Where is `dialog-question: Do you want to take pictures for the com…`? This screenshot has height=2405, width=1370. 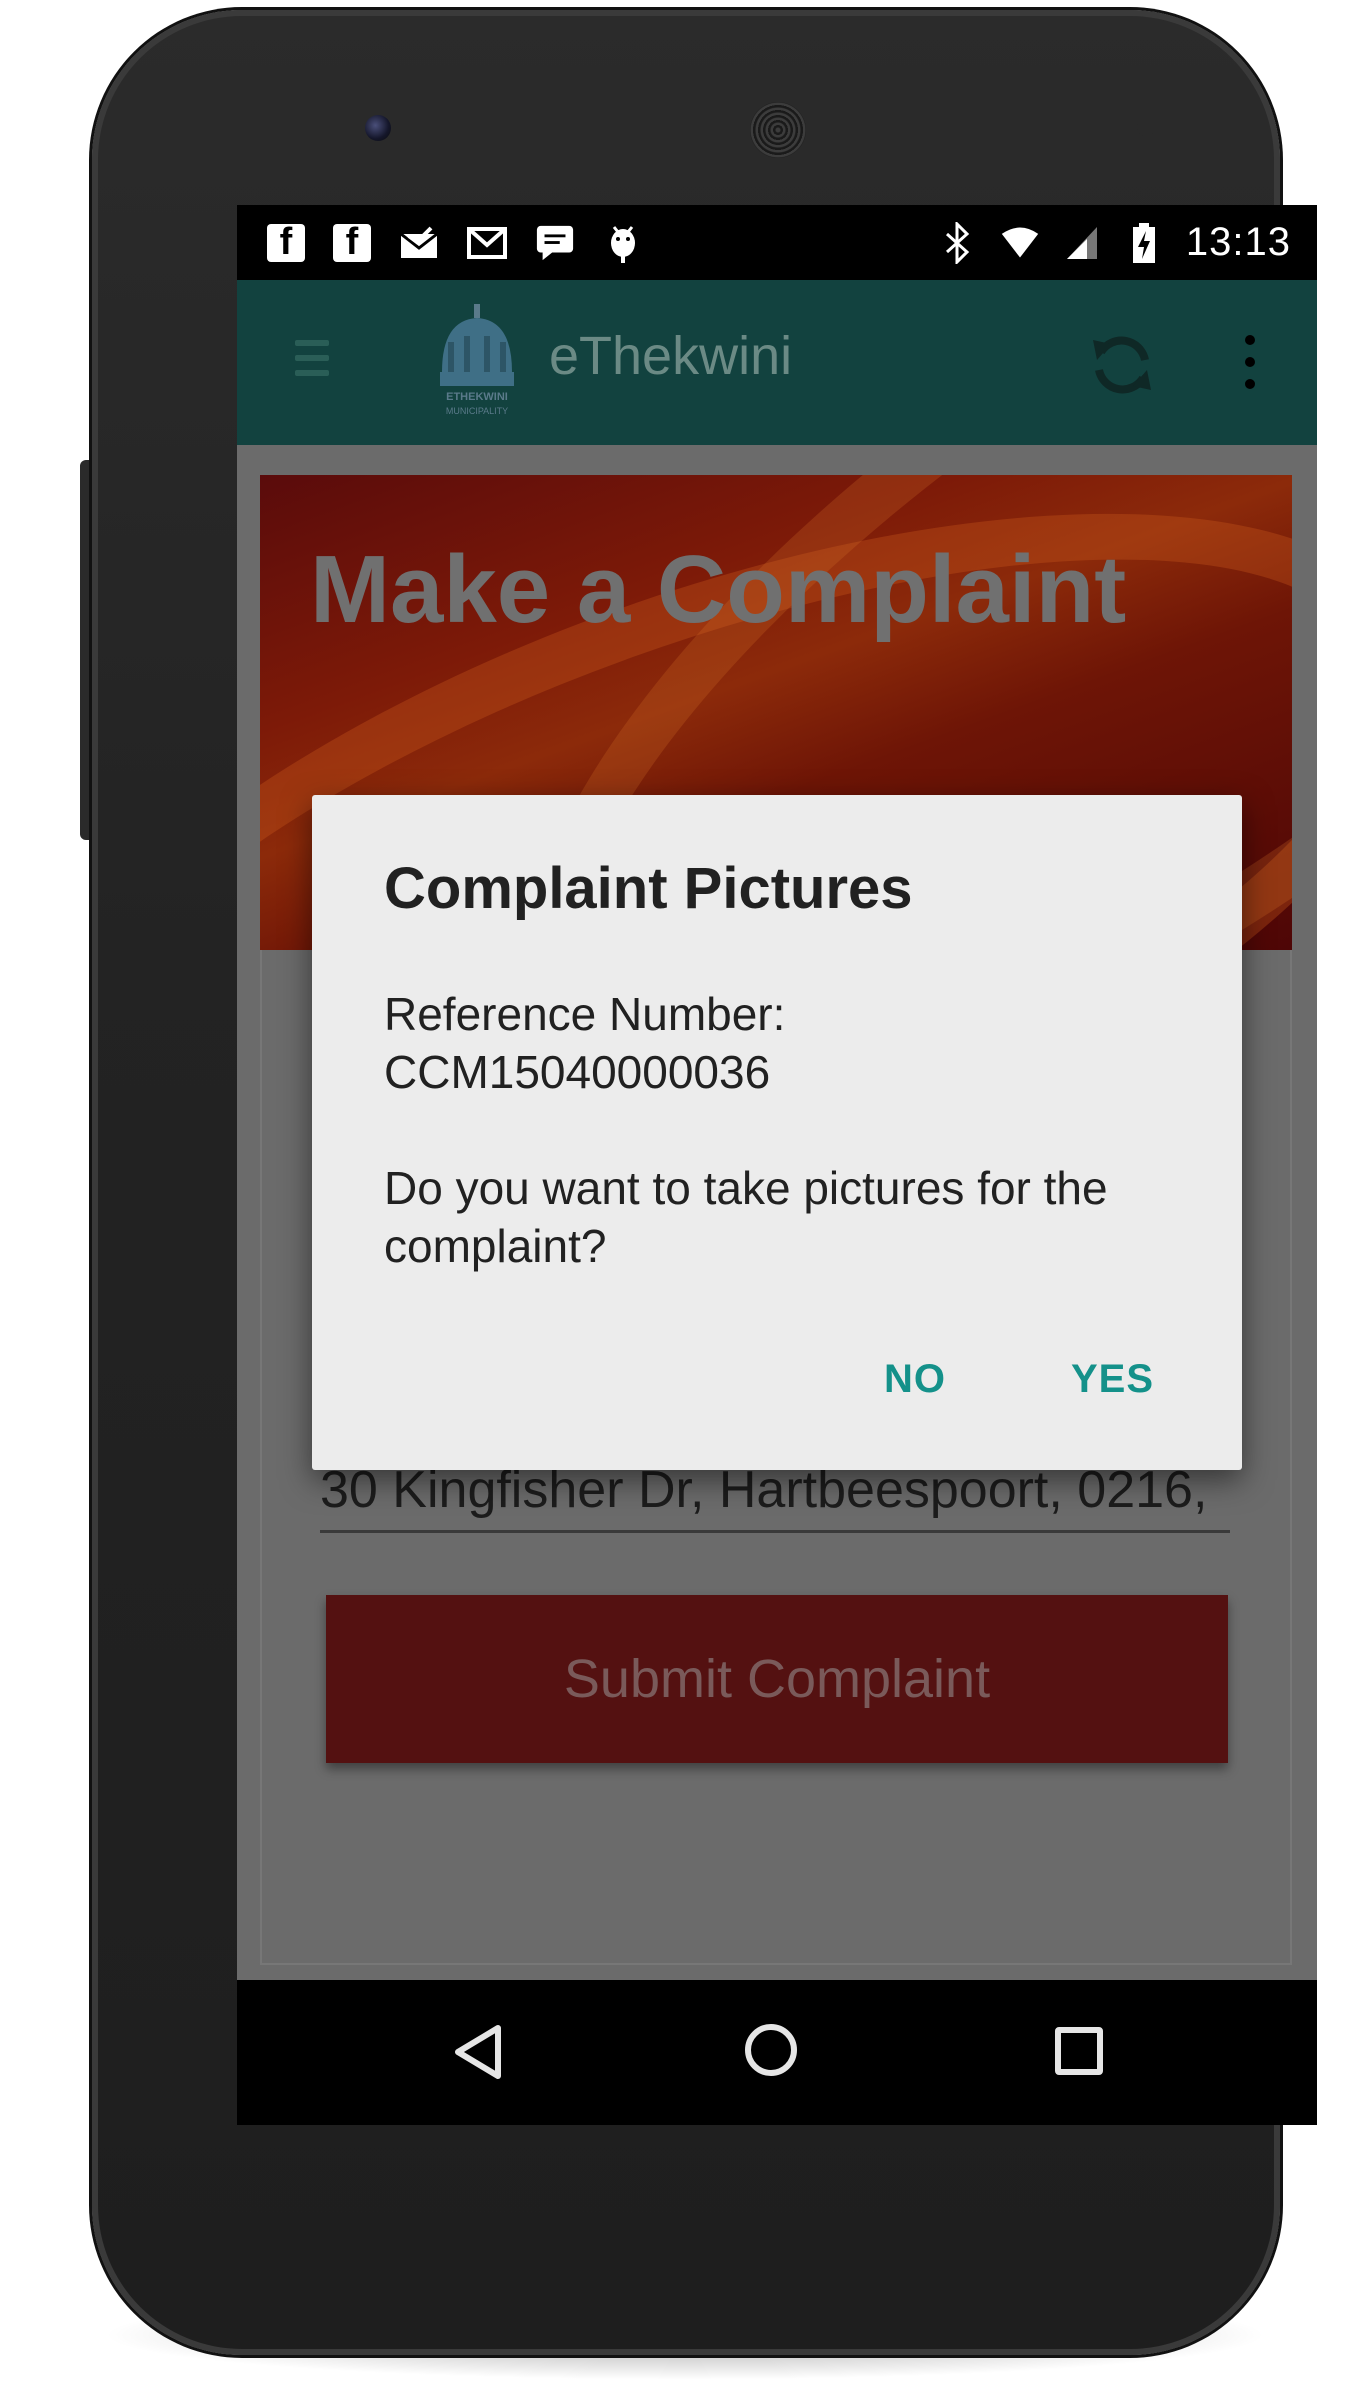 dialog-question: Do you want to take pictures for the com… is located at coordinates (746, 1217).